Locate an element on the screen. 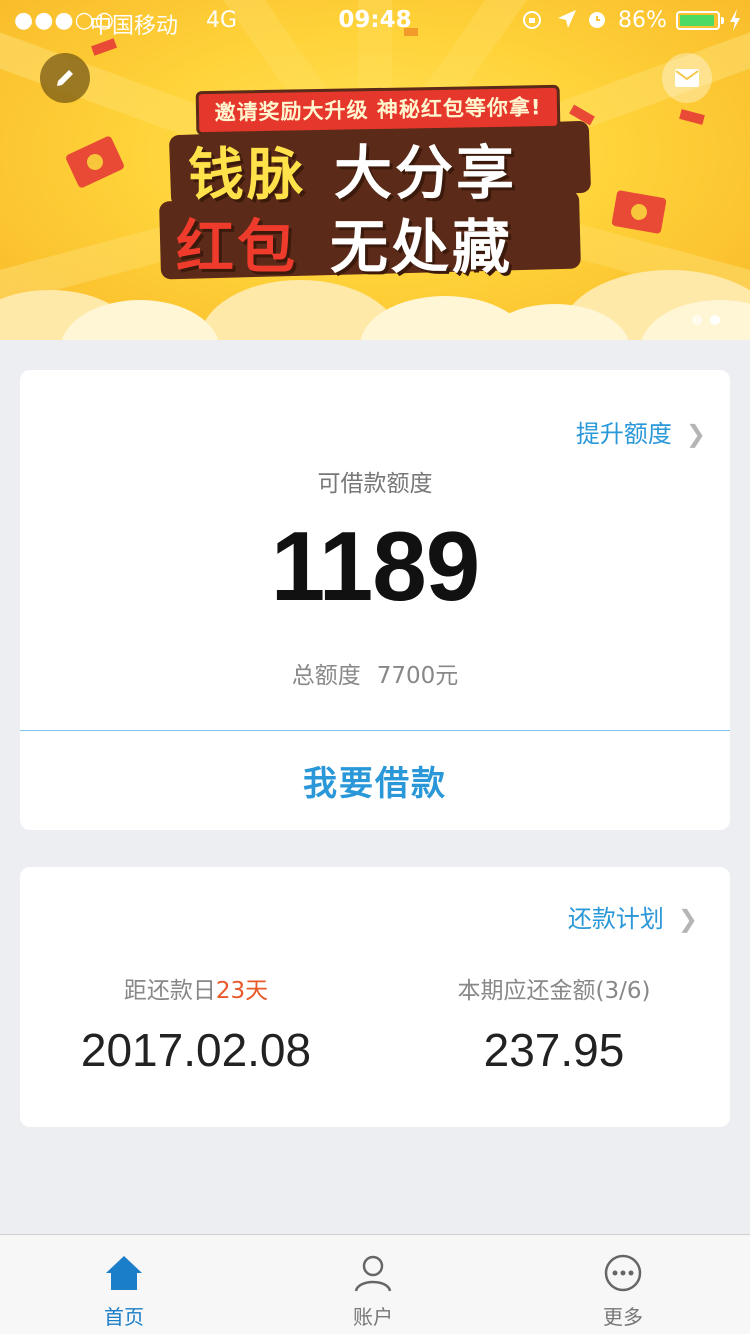  alarm-icon is located at coordinates (597, 22).